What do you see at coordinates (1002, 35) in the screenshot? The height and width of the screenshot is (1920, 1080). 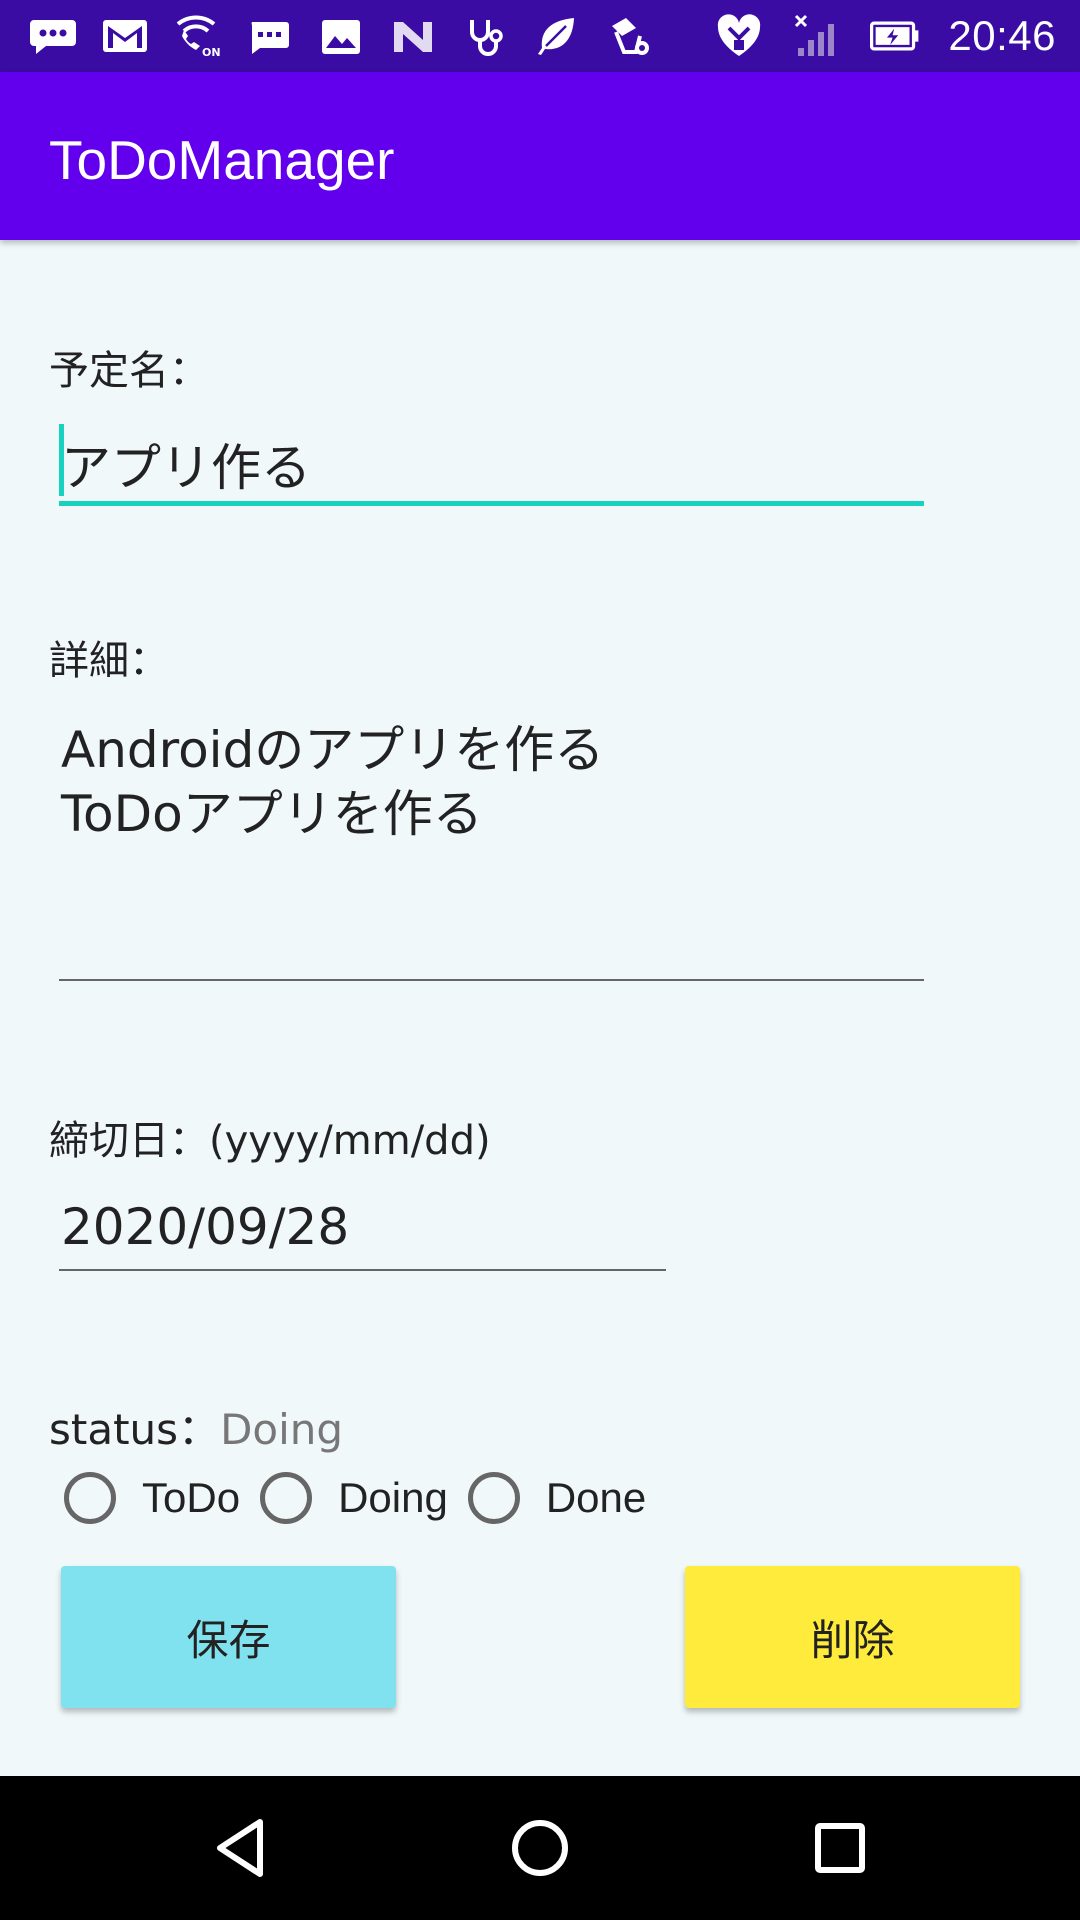 I see `clock: 20:46` at bounding box center [1002, 35].